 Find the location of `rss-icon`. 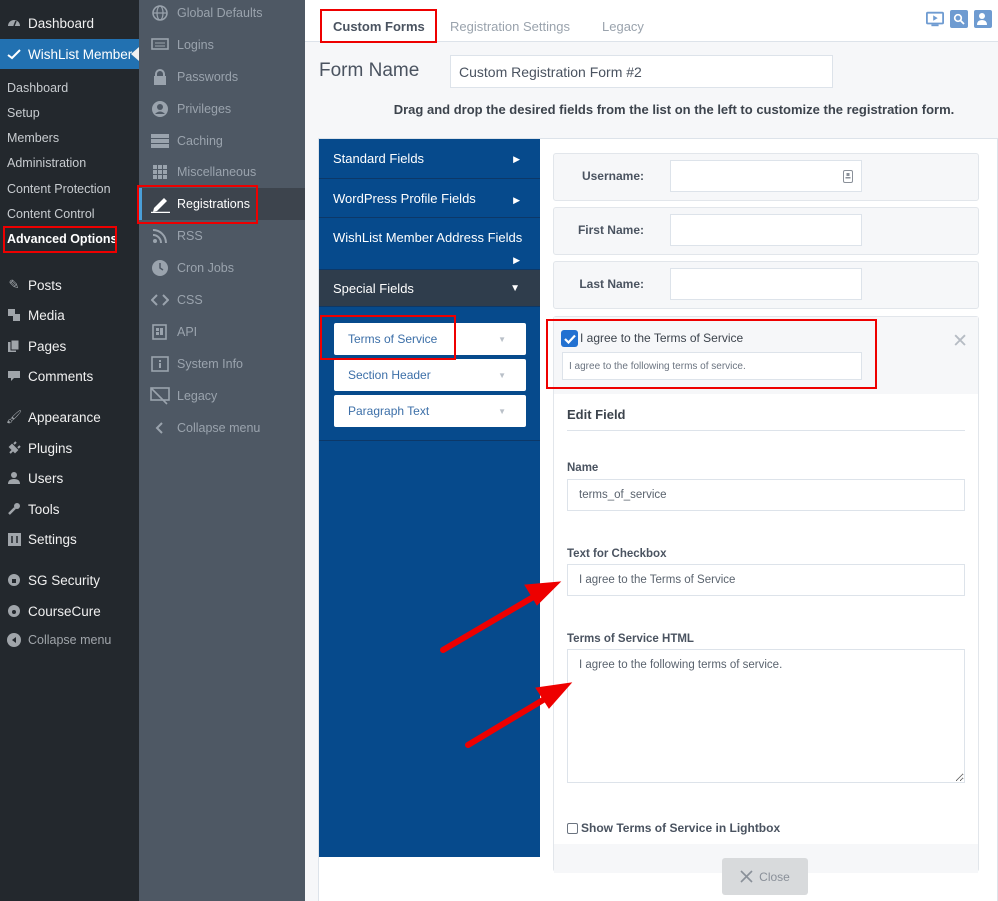

rss-icon is located at coordinates (160, 236).